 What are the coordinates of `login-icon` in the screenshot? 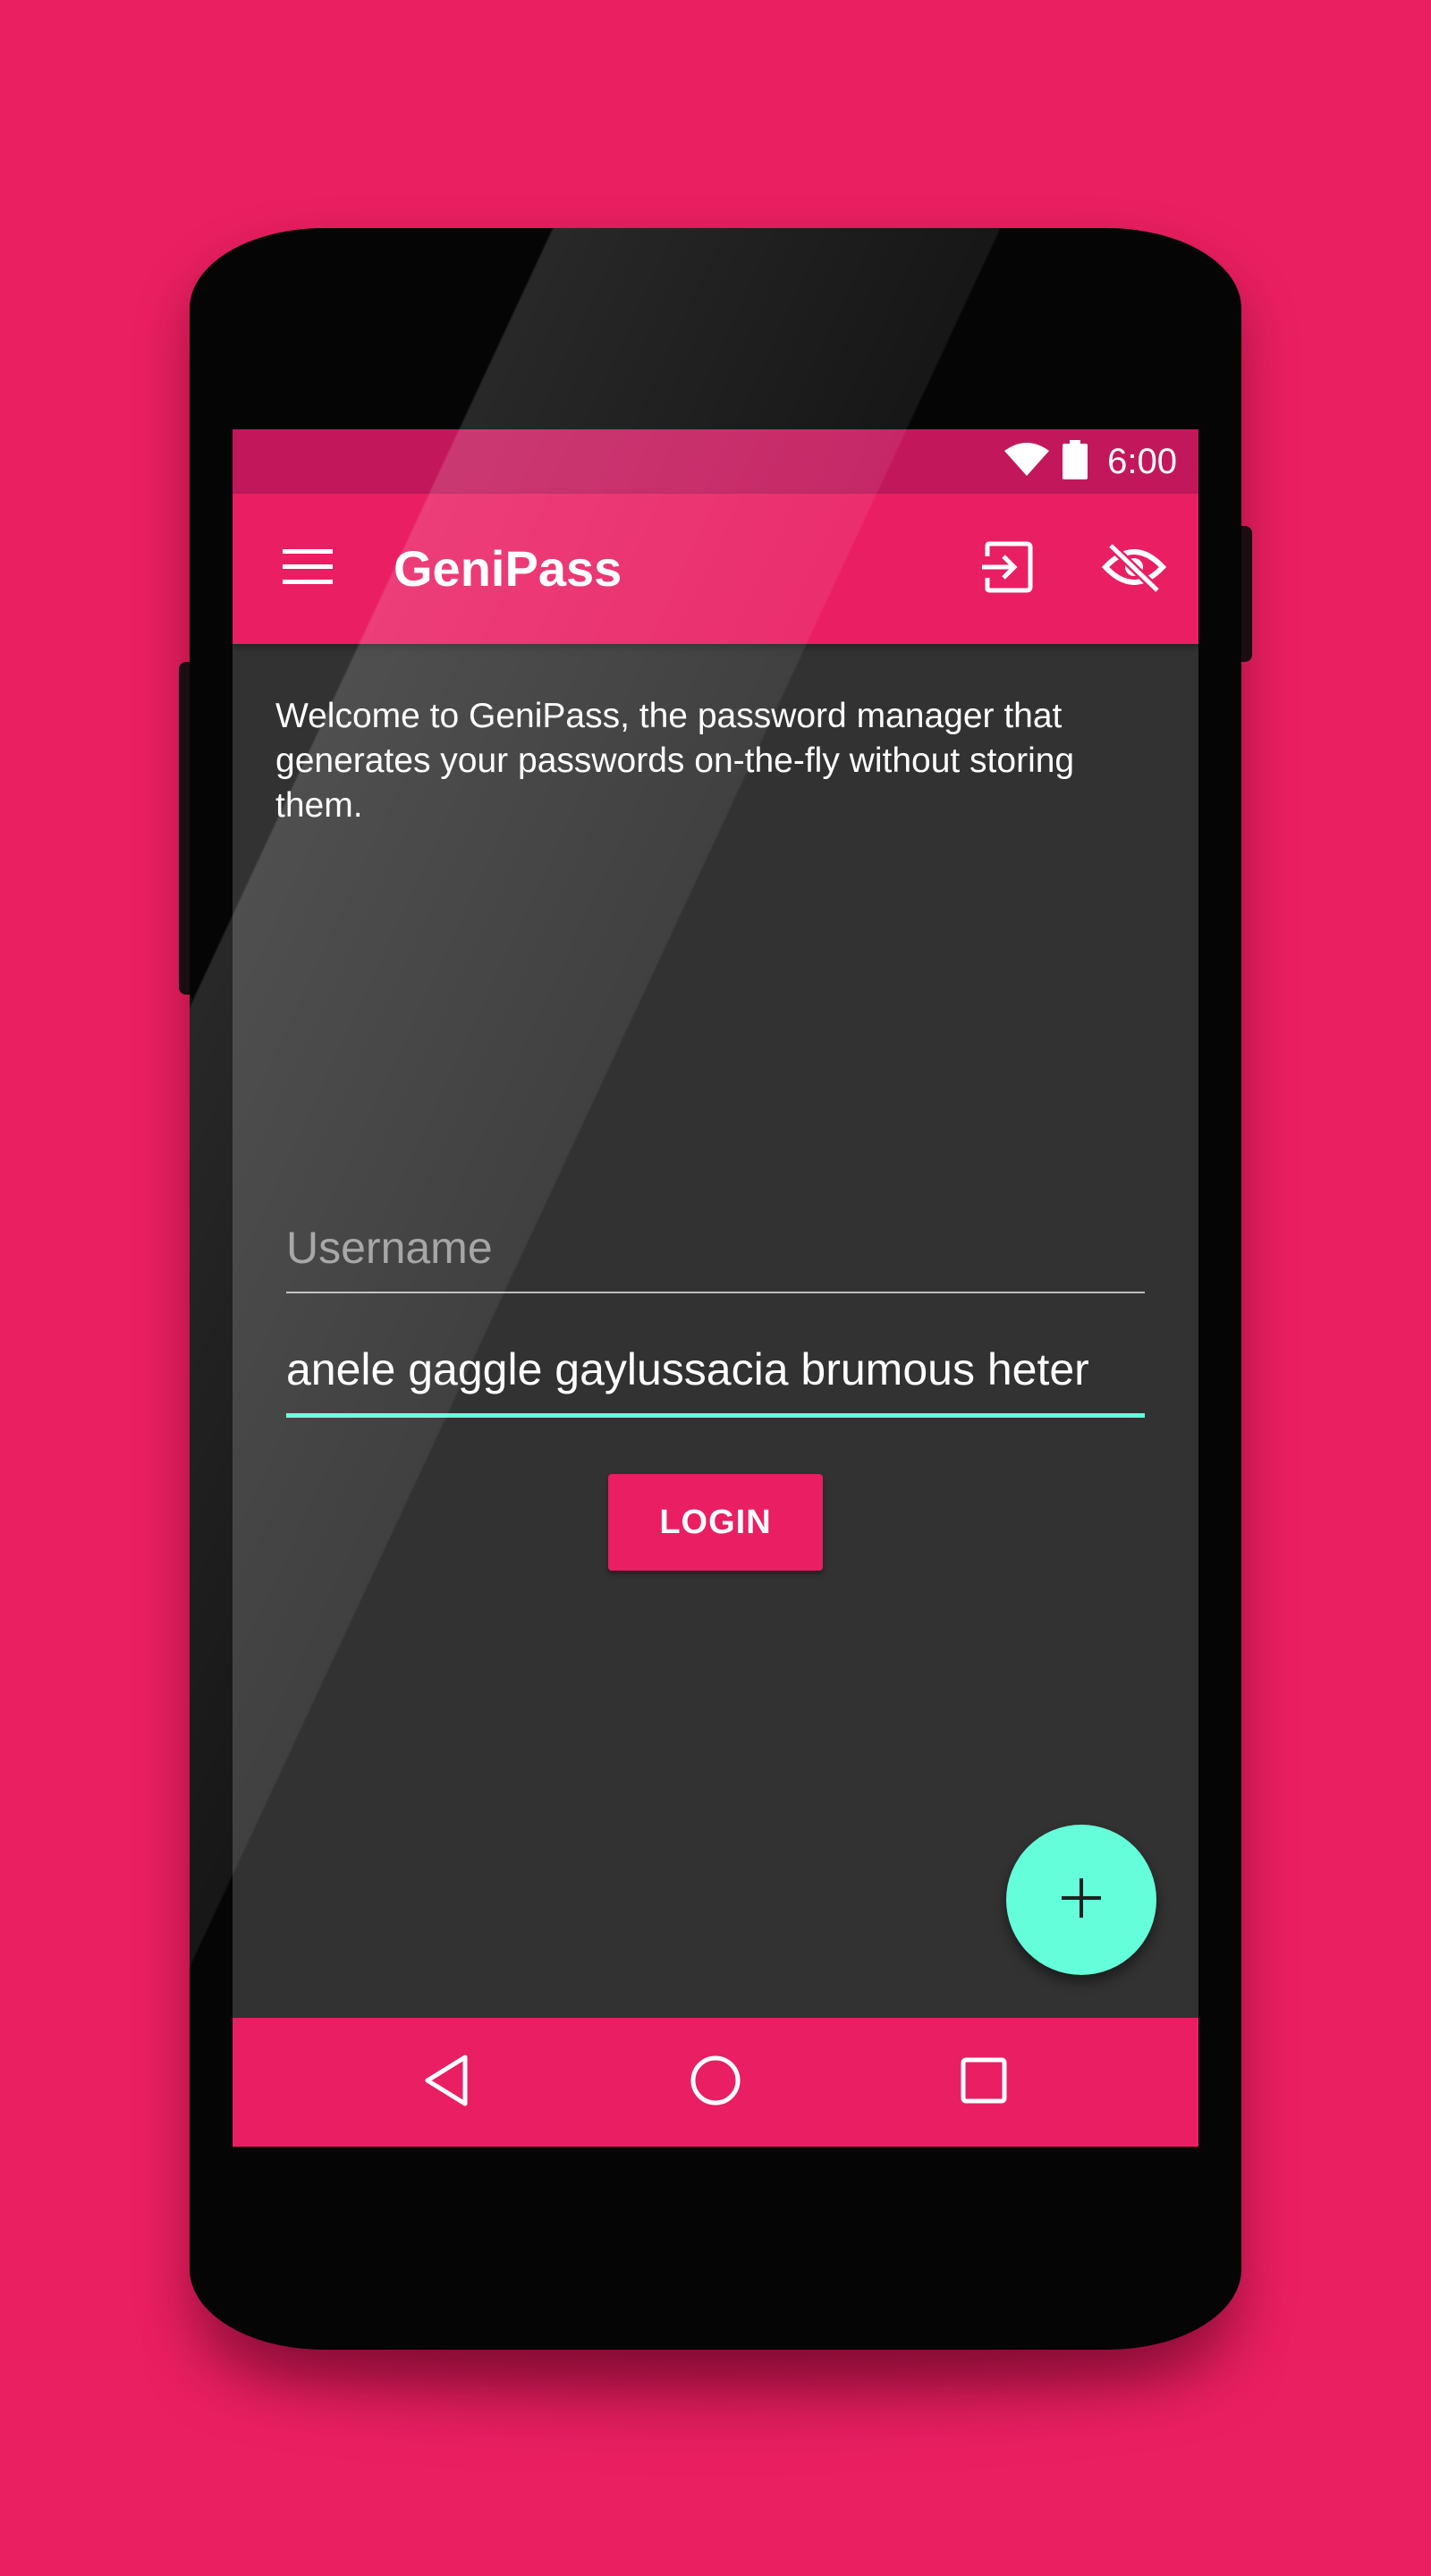 It's located at (1007, 569).